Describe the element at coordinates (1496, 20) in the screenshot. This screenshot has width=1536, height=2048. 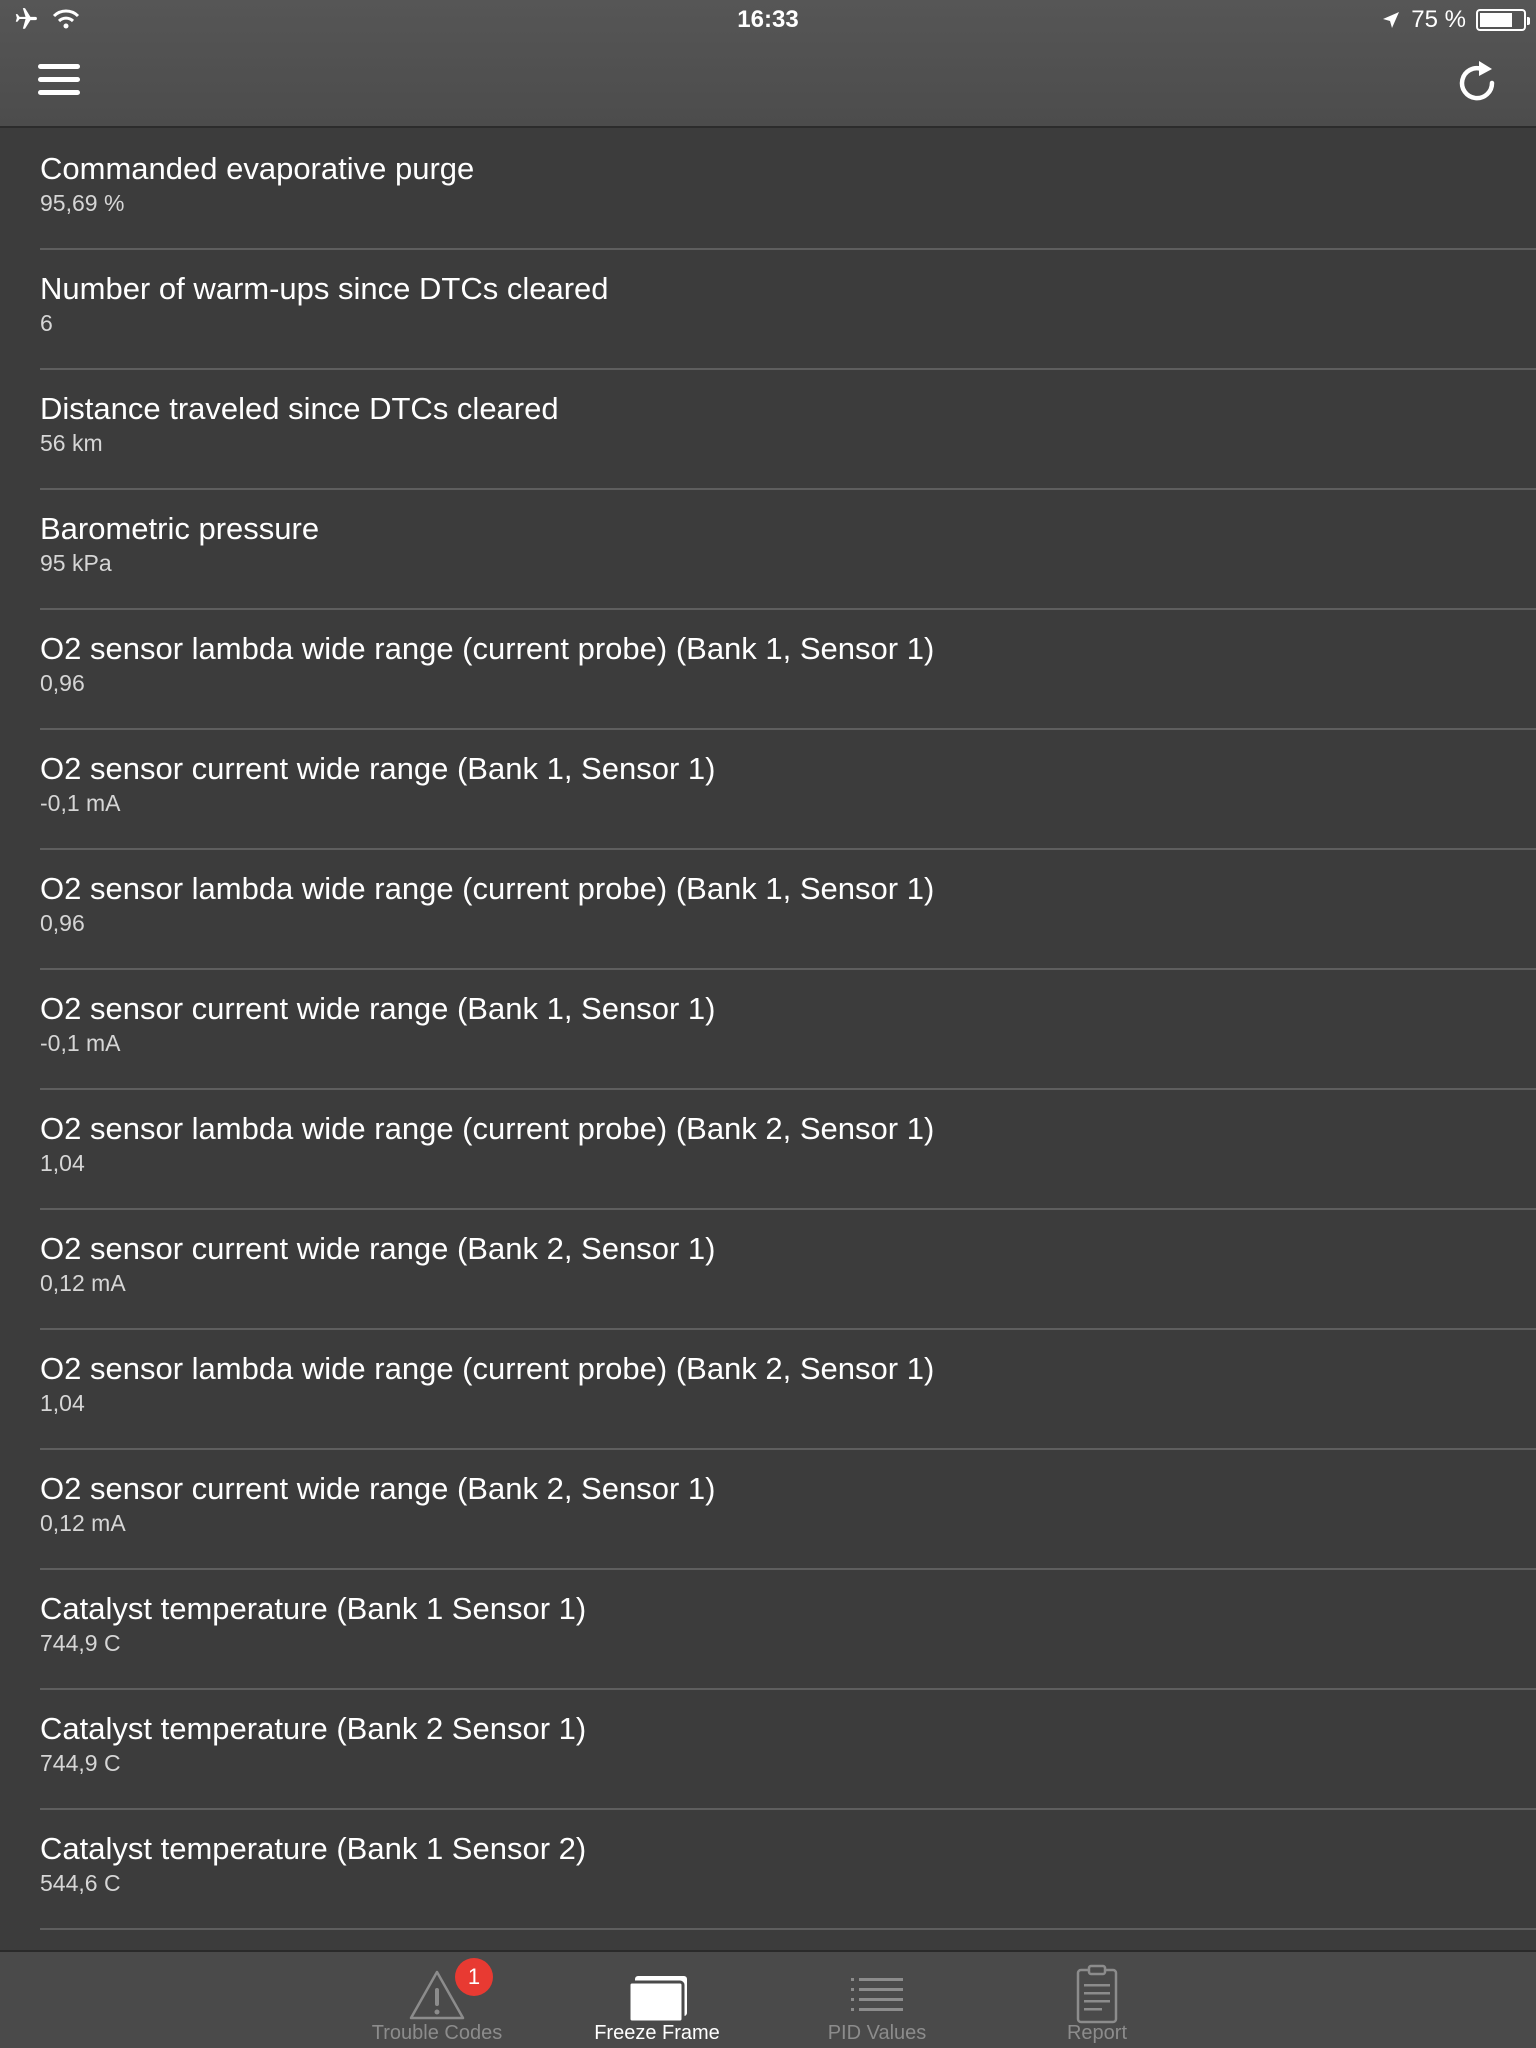
I see `battery-fill` at that location.